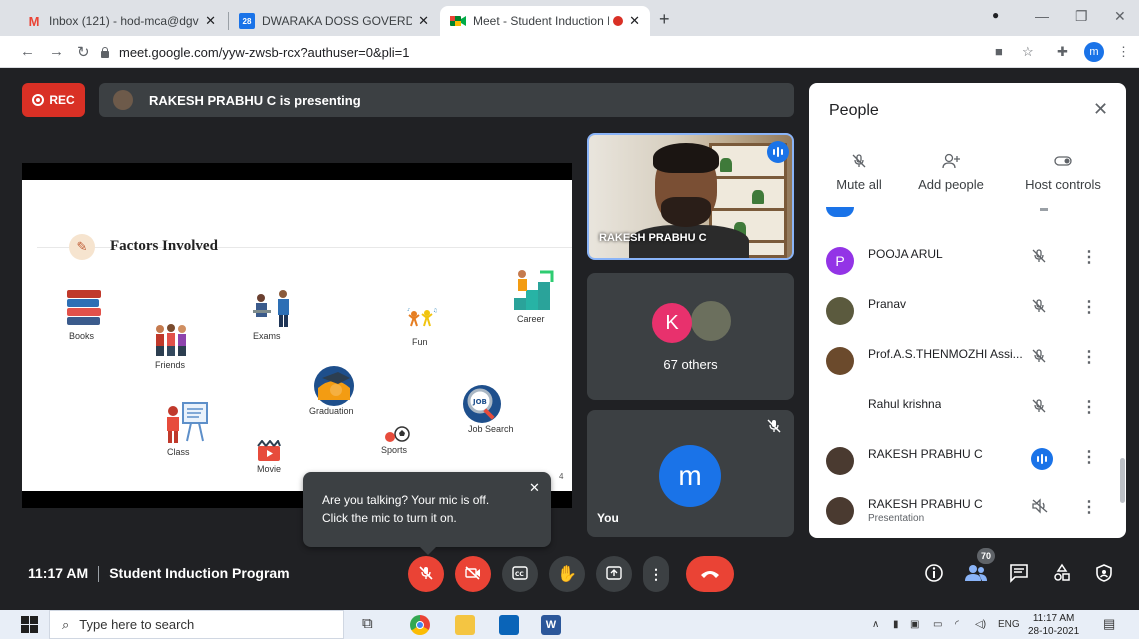 This screenshot has width=1139, height=639. I want to click on outlook-app-icon, so click(509, 625).